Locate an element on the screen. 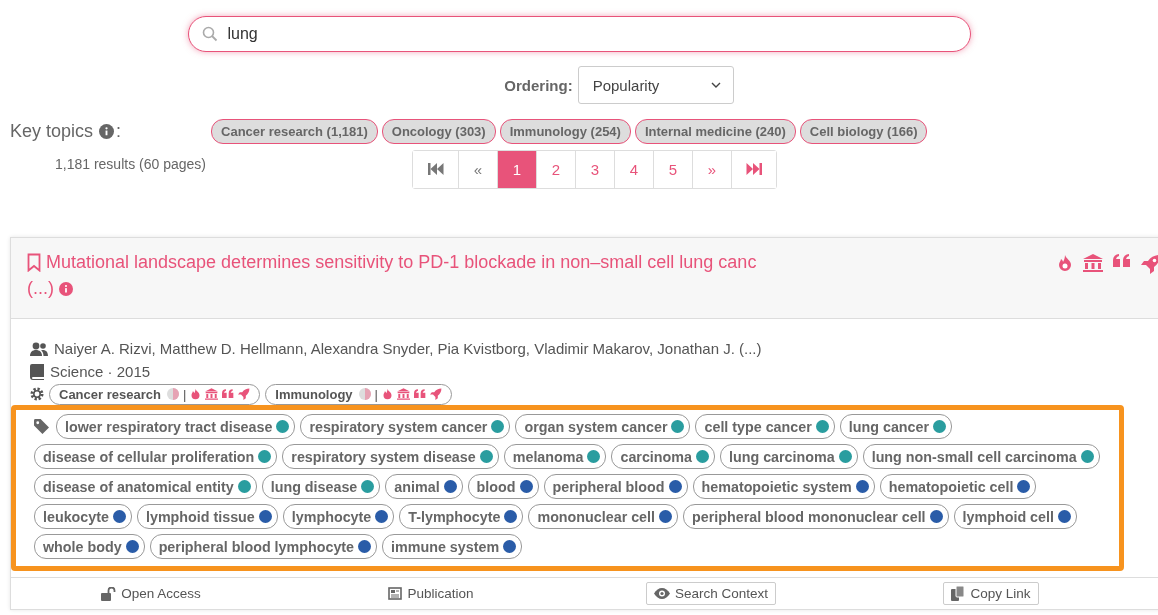 The width and height of the screenshot is (1158, 615). venue-year: Science · 2015 is located at coordinates (100, 371).